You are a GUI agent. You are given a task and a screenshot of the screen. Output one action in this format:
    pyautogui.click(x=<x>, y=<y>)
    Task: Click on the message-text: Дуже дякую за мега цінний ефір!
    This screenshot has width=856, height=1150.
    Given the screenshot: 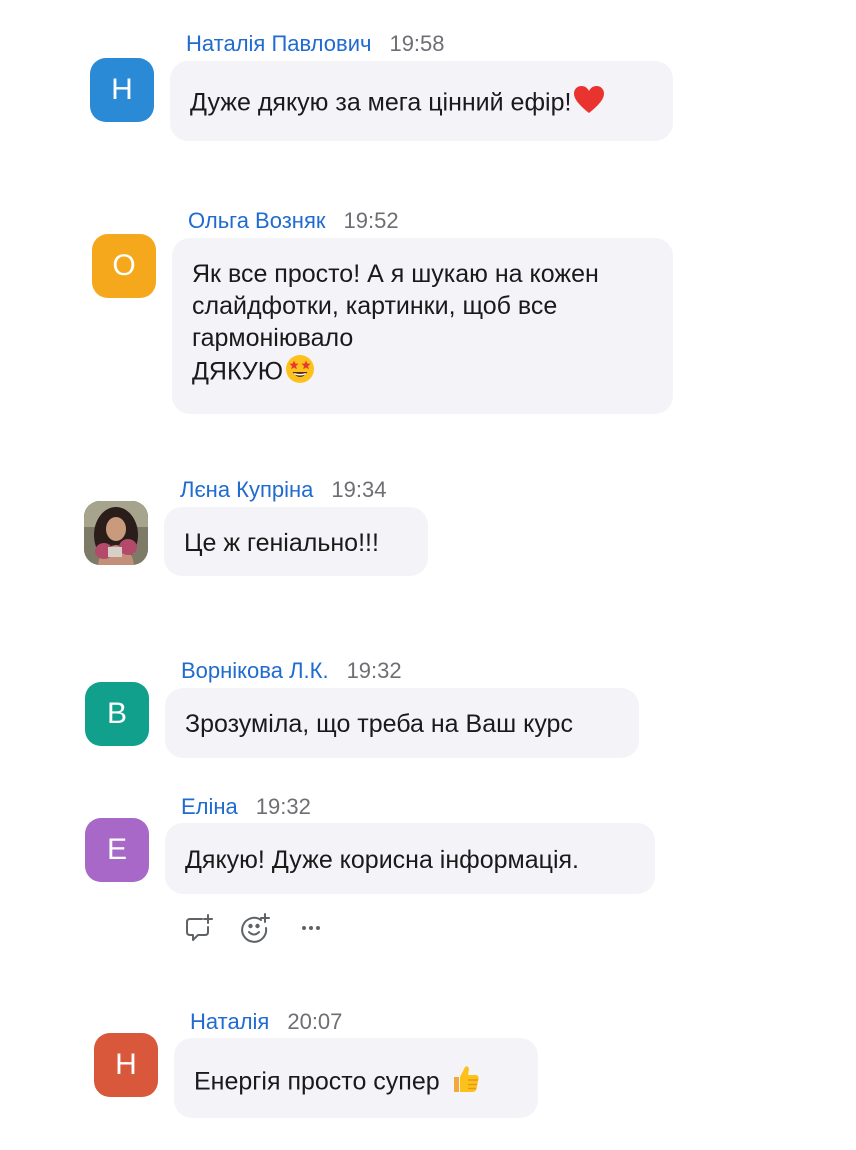 What is the action you would take?
    pyautogui.click(x=421, y=104)
    